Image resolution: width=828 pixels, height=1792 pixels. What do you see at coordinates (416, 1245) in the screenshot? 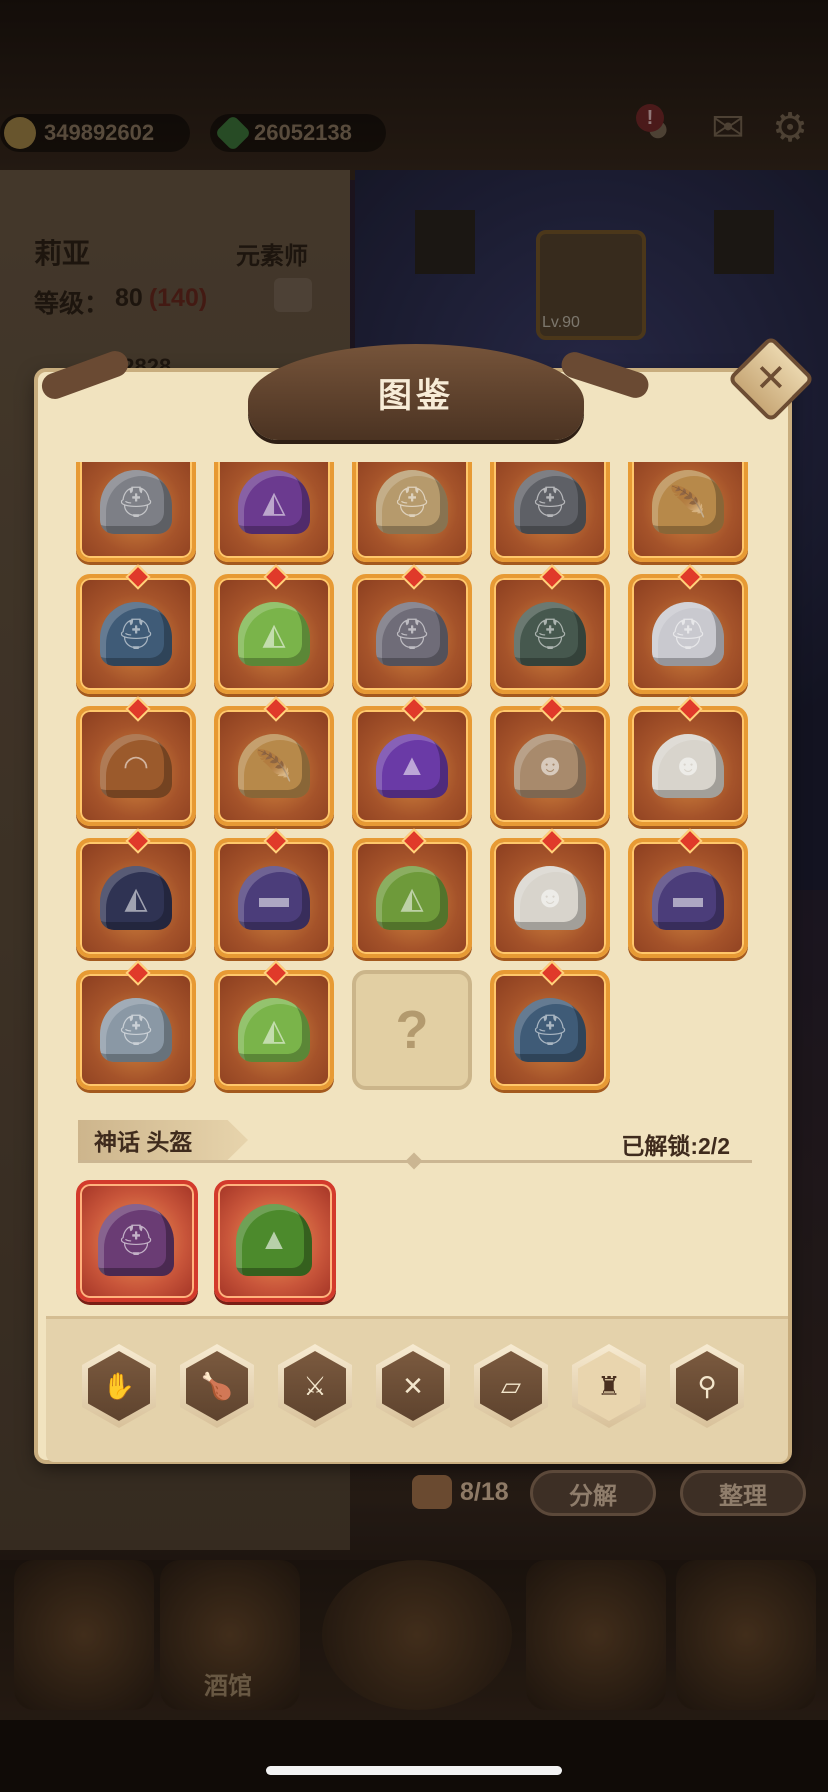
I see `myth-items: ⛑ ▲` at bounding box center [416, 1245].